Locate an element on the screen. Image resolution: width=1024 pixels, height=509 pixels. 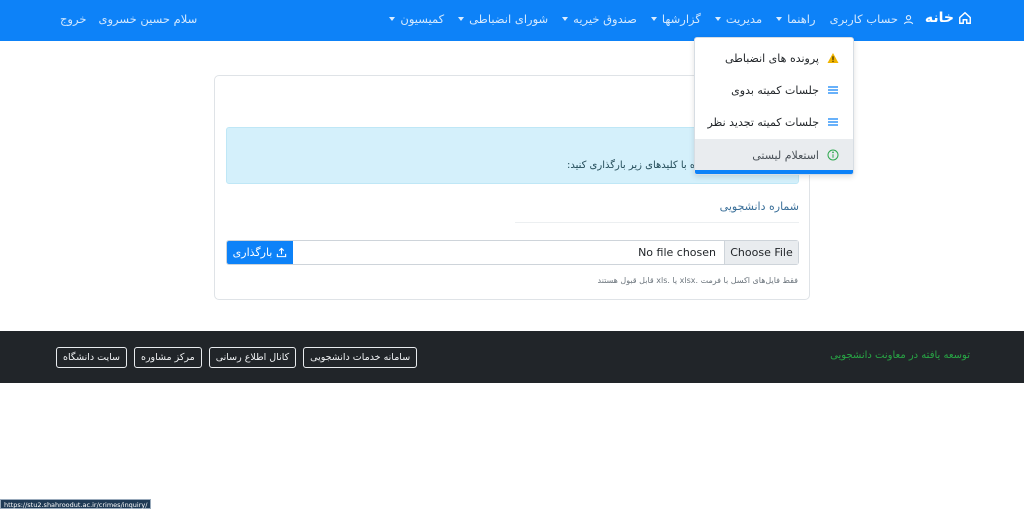
nav-label: مدیریت is located at coordinates (744, 19).